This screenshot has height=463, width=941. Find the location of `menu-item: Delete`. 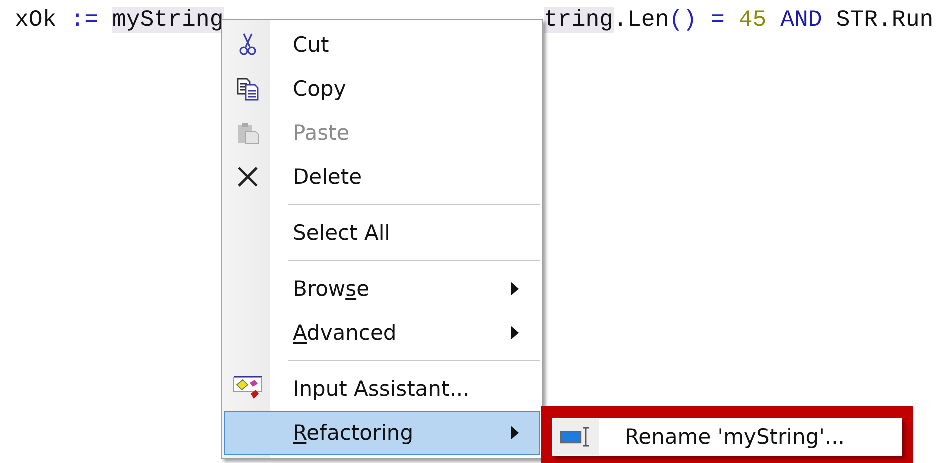

menu-item: Delete is located at coordinates (382, 177).